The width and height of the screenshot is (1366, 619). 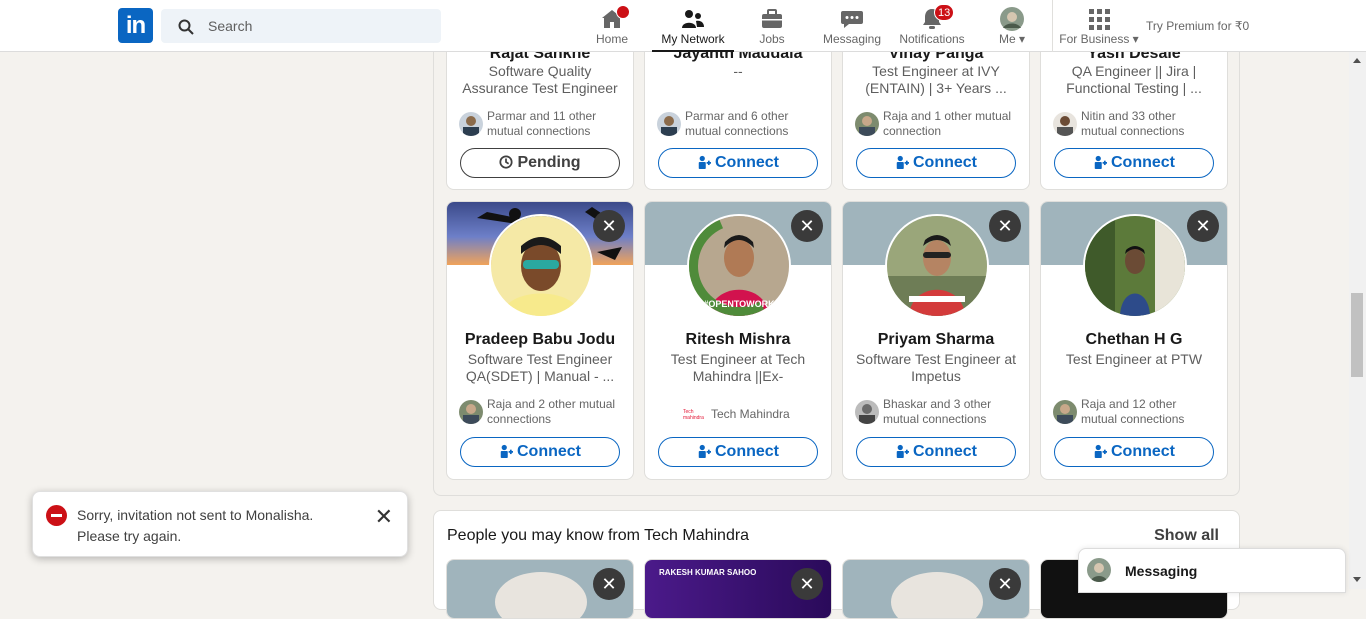 I want to click on nav-me-label: Me, so click(x=1007, y=39).